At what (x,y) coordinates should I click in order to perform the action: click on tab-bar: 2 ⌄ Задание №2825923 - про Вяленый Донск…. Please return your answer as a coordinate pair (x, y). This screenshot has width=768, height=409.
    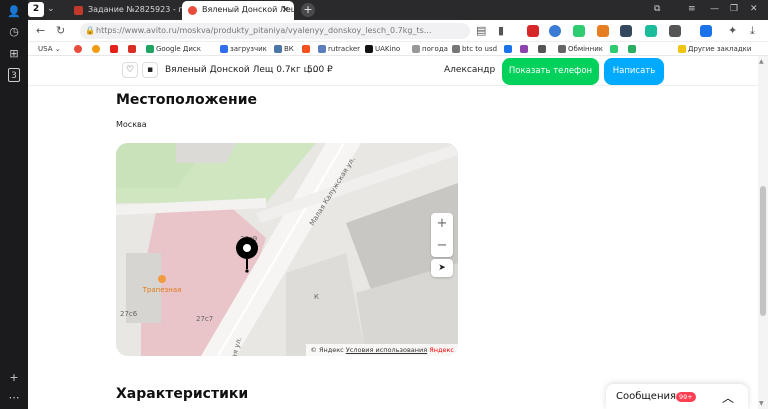
    Looking at the image, I should click on (398, 10).